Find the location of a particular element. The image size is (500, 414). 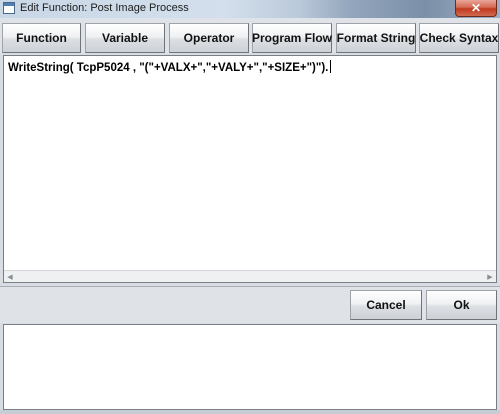

window-app-icon is located at coordinates (9, 8).